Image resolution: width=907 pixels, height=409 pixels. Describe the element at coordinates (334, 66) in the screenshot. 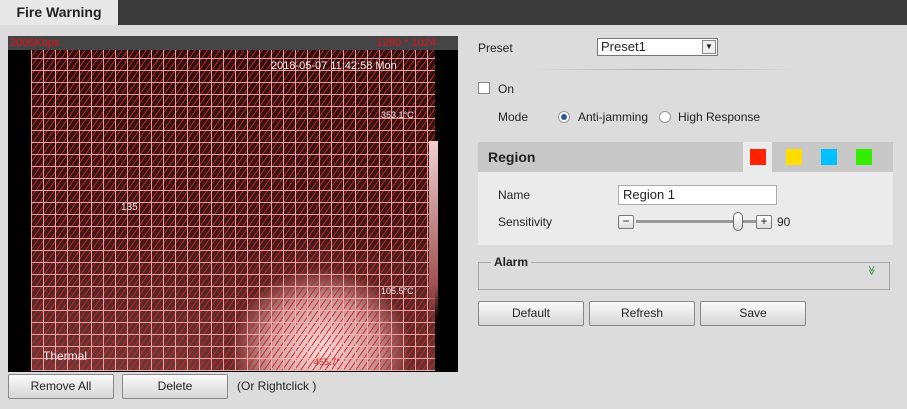

I see `osd-timestamp: 2018-05-07 11:42:58 Mon` at that location.